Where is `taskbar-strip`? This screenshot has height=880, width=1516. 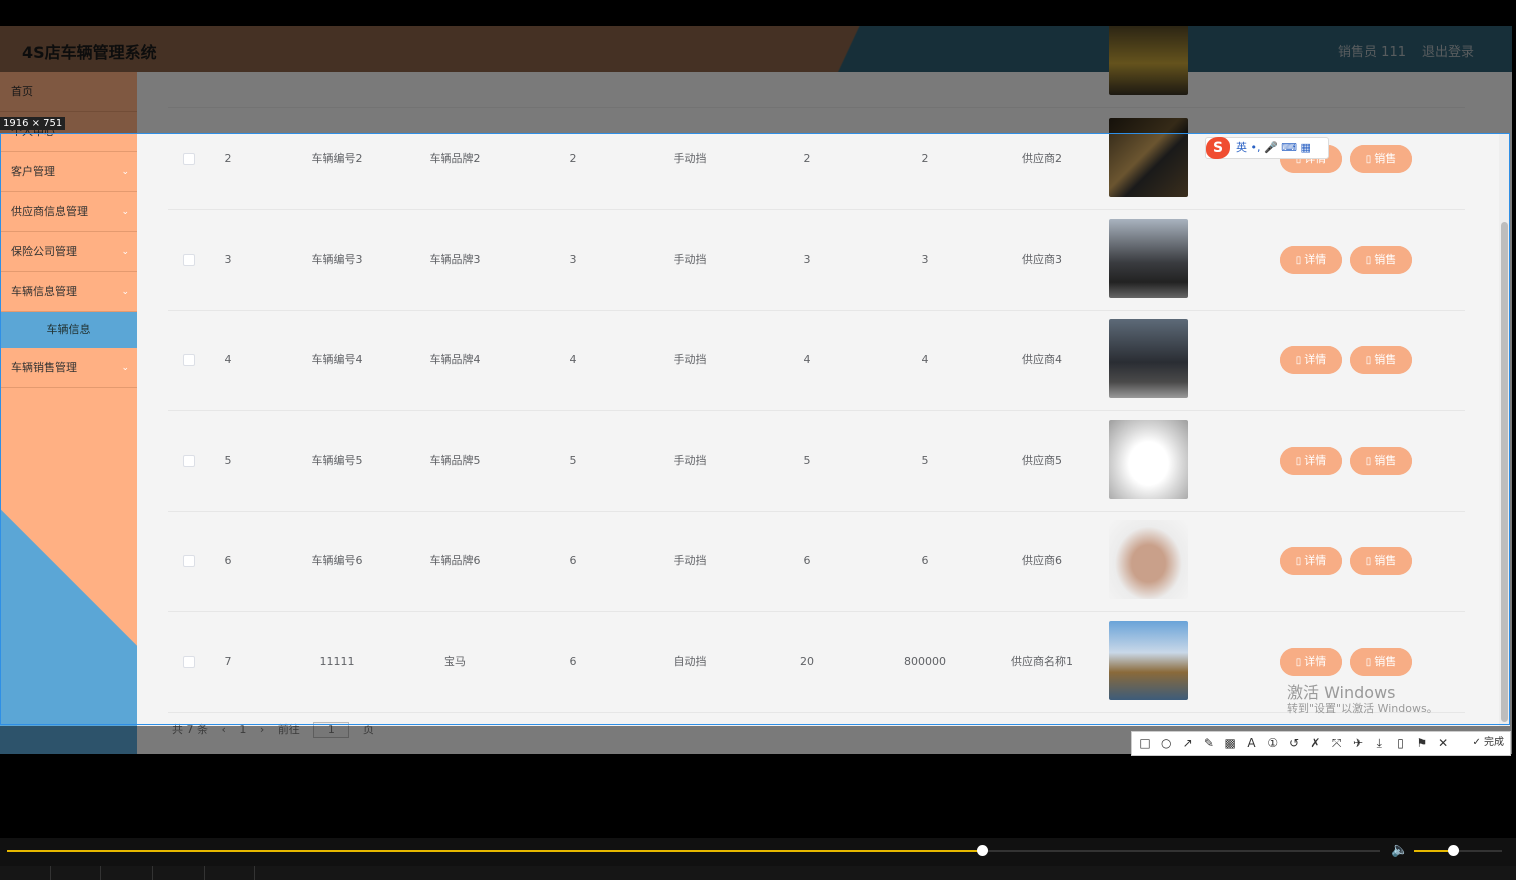 taskbar-strip is located at coordinates (758, 873).